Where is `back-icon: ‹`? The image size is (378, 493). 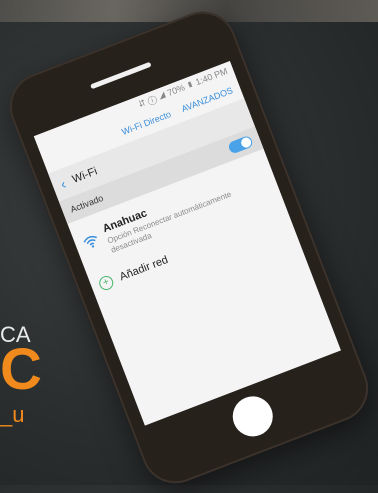 back-icon: ‹ is located at coordinates (63, 184).